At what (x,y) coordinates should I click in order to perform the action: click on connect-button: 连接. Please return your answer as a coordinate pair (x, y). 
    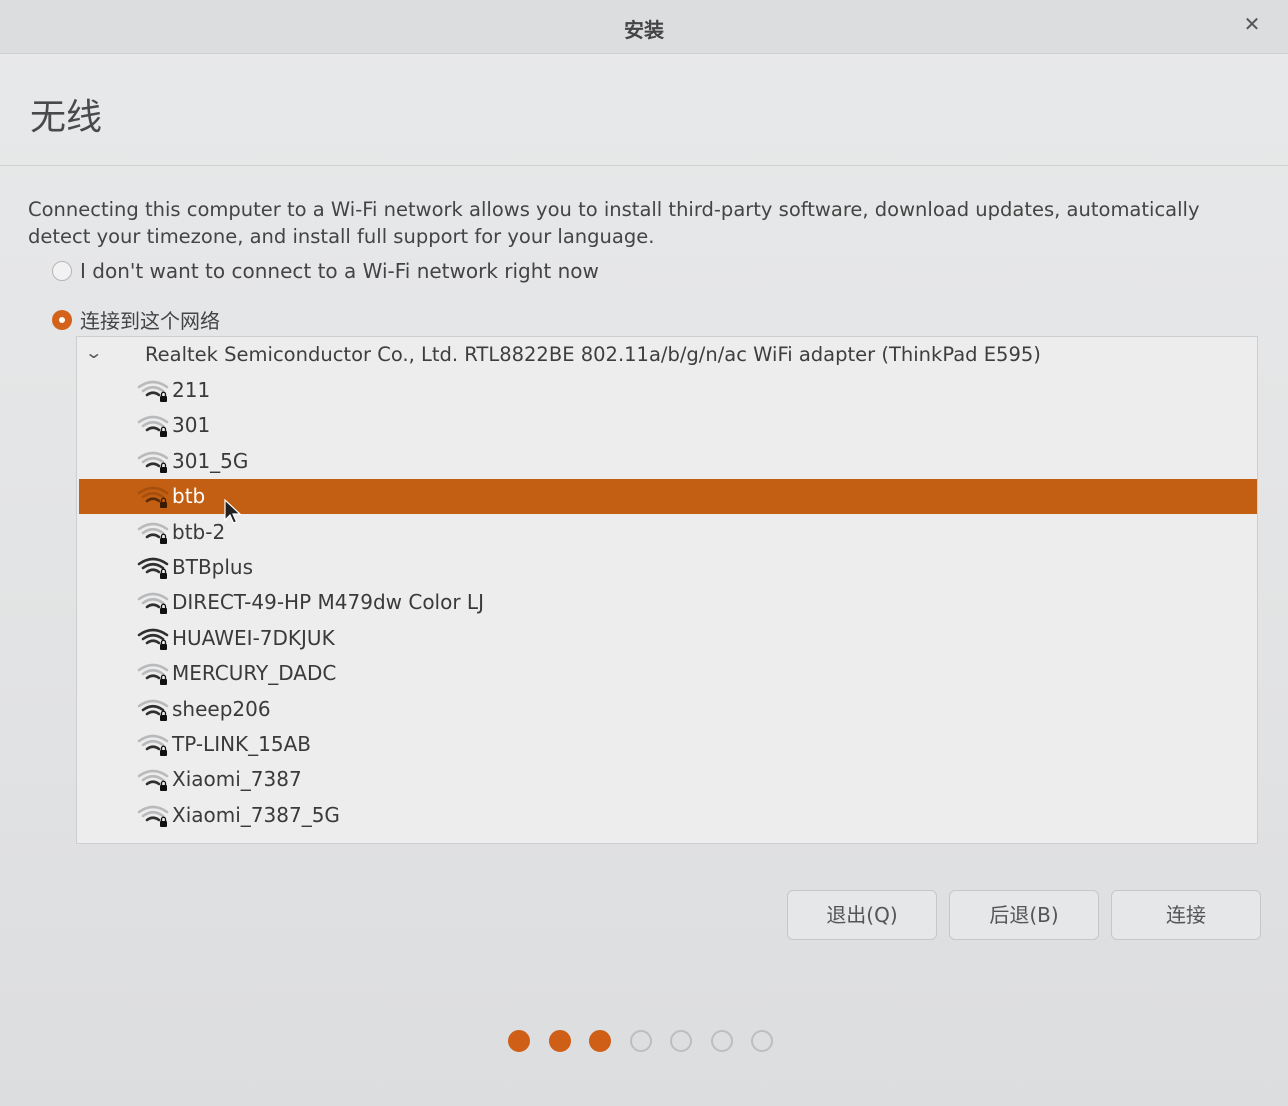
    Looking at the image, I should click on (1186, 915).